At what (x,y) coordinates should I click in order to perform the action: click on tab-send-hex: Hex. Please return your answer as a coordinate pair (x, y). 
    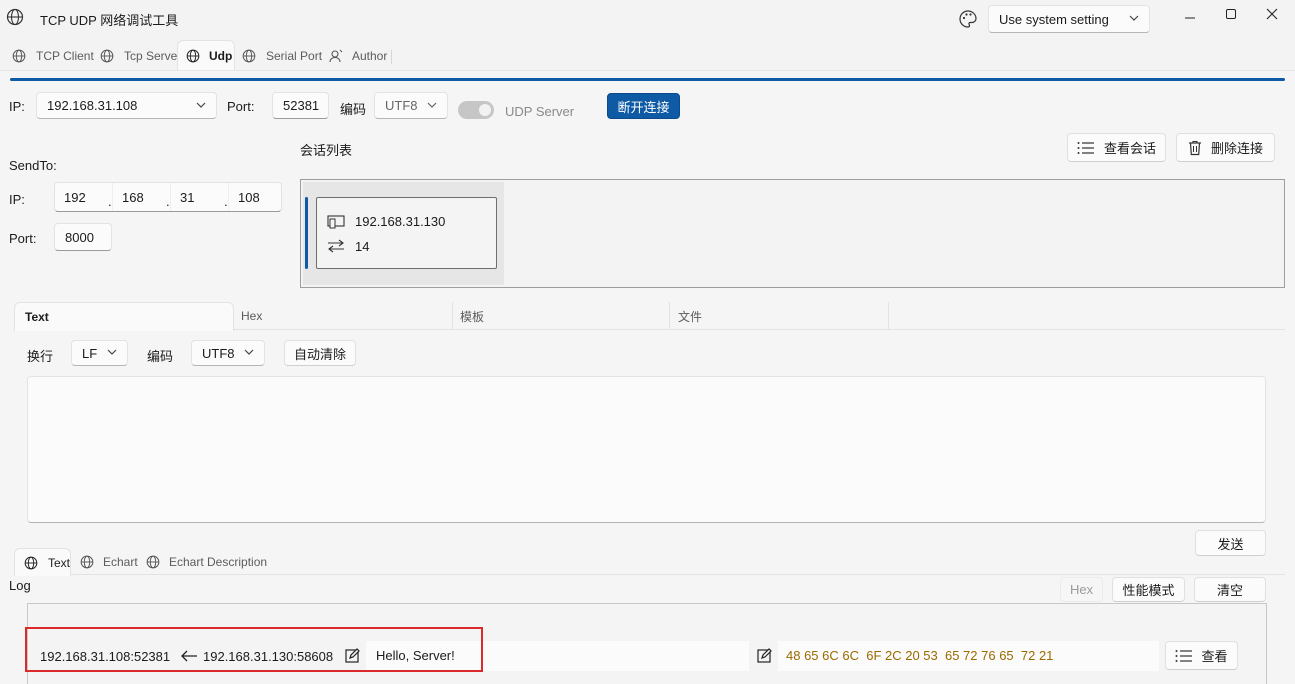
    Looking at the image, I should click on (343, 316).